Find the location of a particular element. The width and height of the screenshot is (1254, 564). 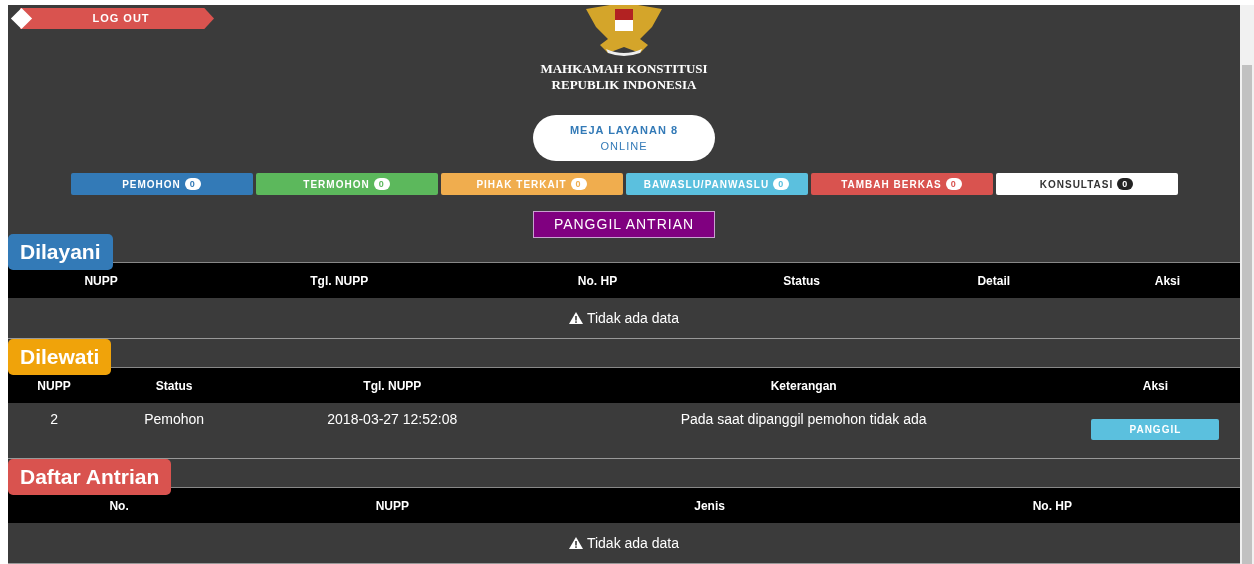

scrollbar is located at coordinates (1247, 284).